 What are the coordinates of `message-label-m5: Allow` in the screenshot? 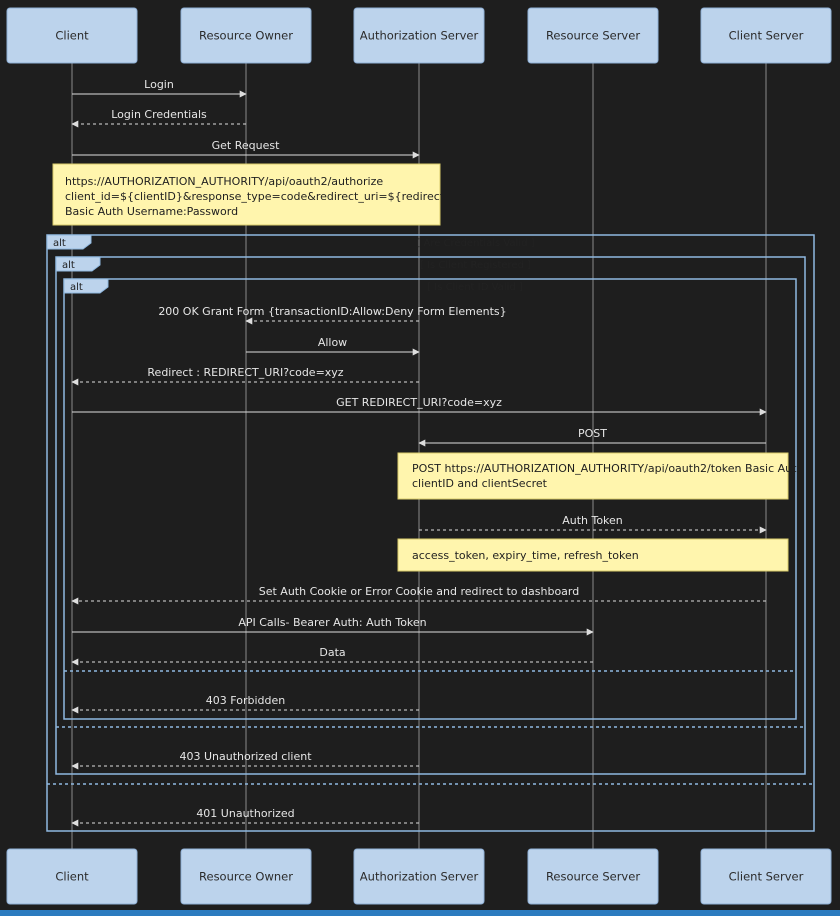 It's located at (332, 342).